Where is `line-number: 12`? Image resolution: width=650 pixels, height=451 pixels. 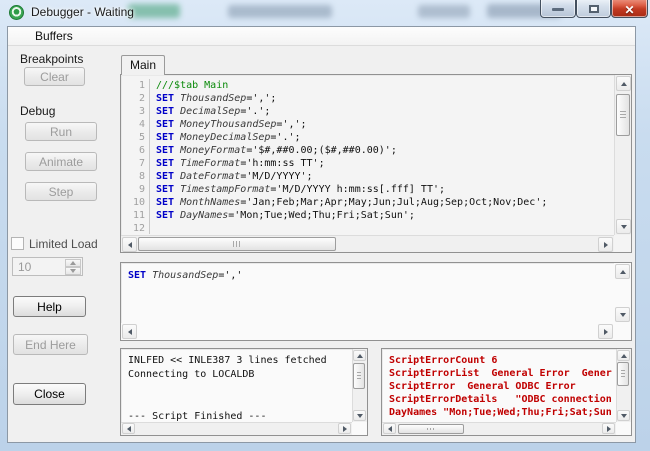
line-number: 12 is located at coordinates (136, 228).